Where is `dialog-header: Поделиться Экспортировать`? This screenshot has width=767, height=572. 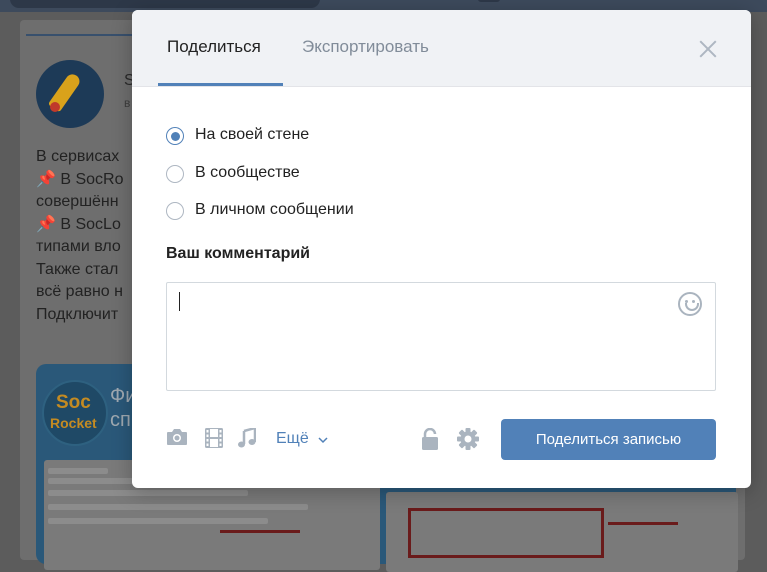 dialog-header: Поделиться Экспортировать is located at coordinates (441, 48).